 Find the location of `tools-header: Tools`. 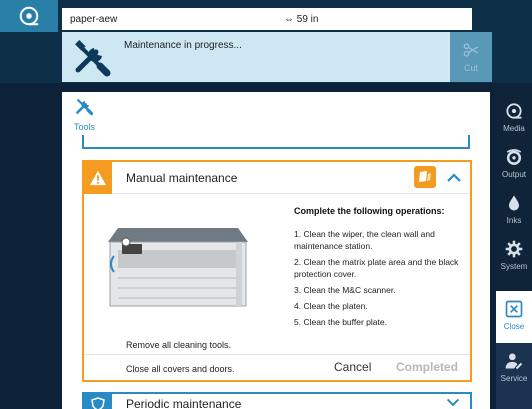

tools-header: Tools is located at coordinates (94, 116).